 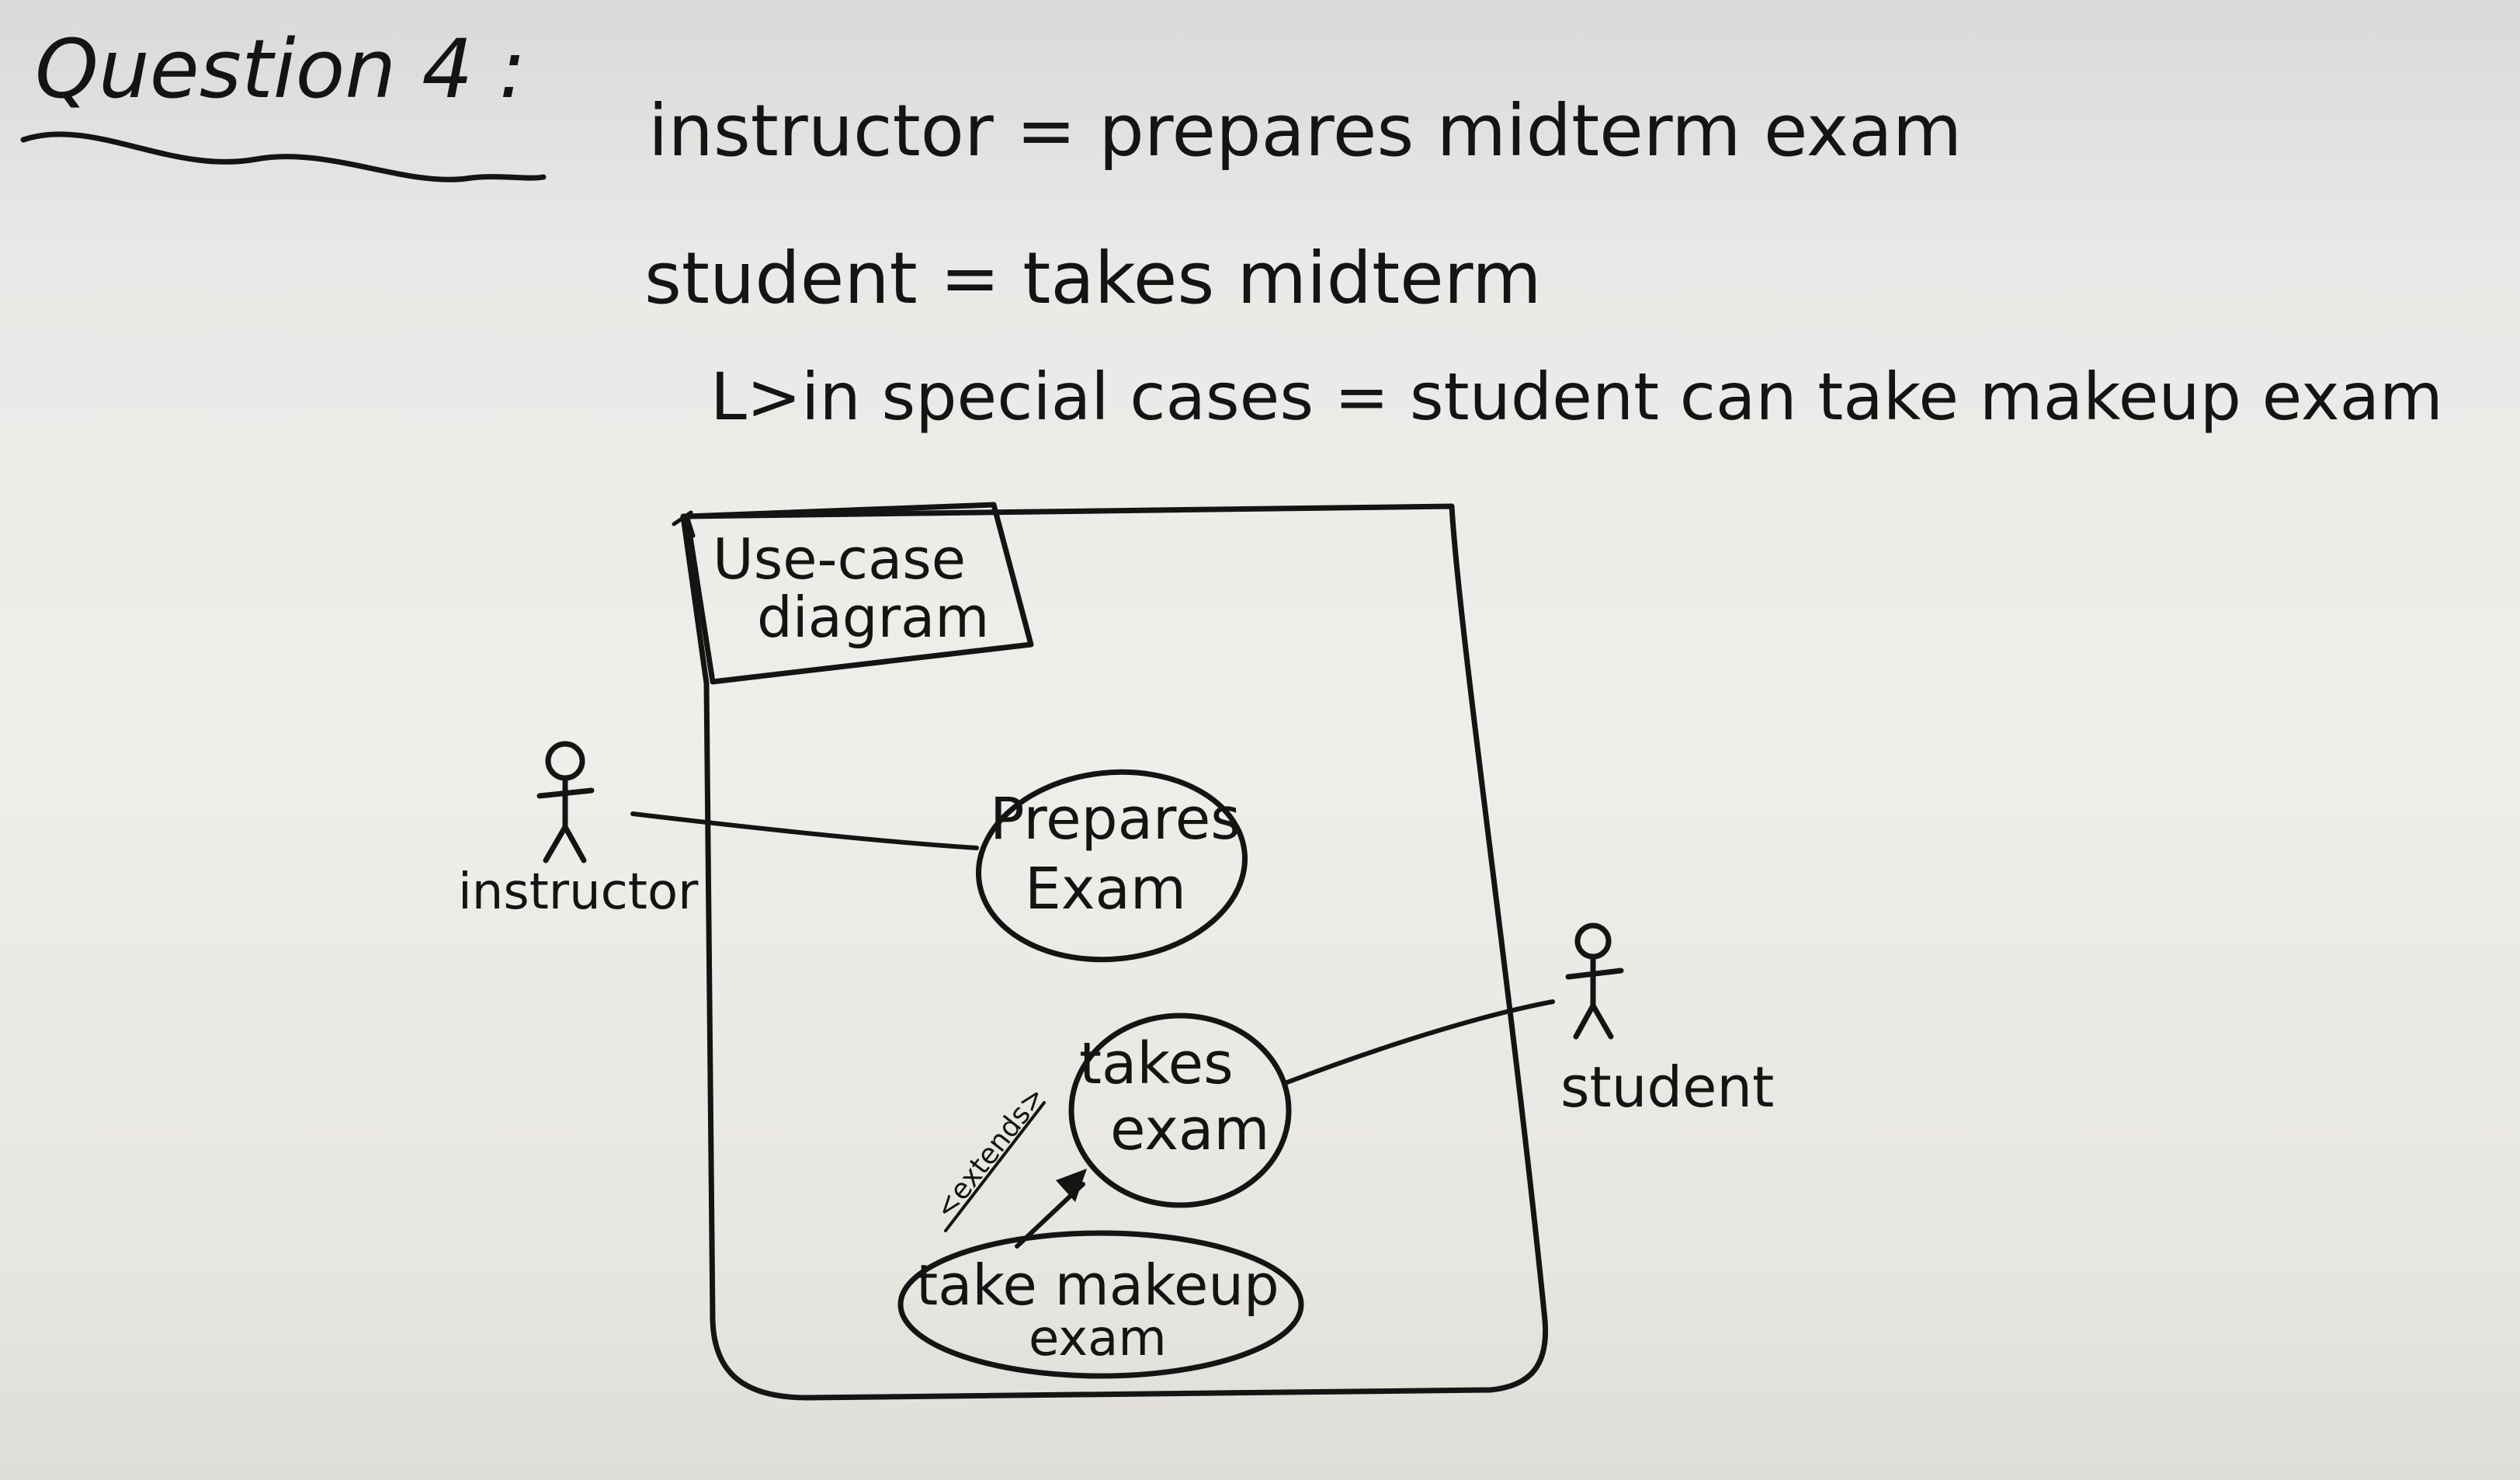 I want to click on instructor-actor, so click(x=565, y=802).